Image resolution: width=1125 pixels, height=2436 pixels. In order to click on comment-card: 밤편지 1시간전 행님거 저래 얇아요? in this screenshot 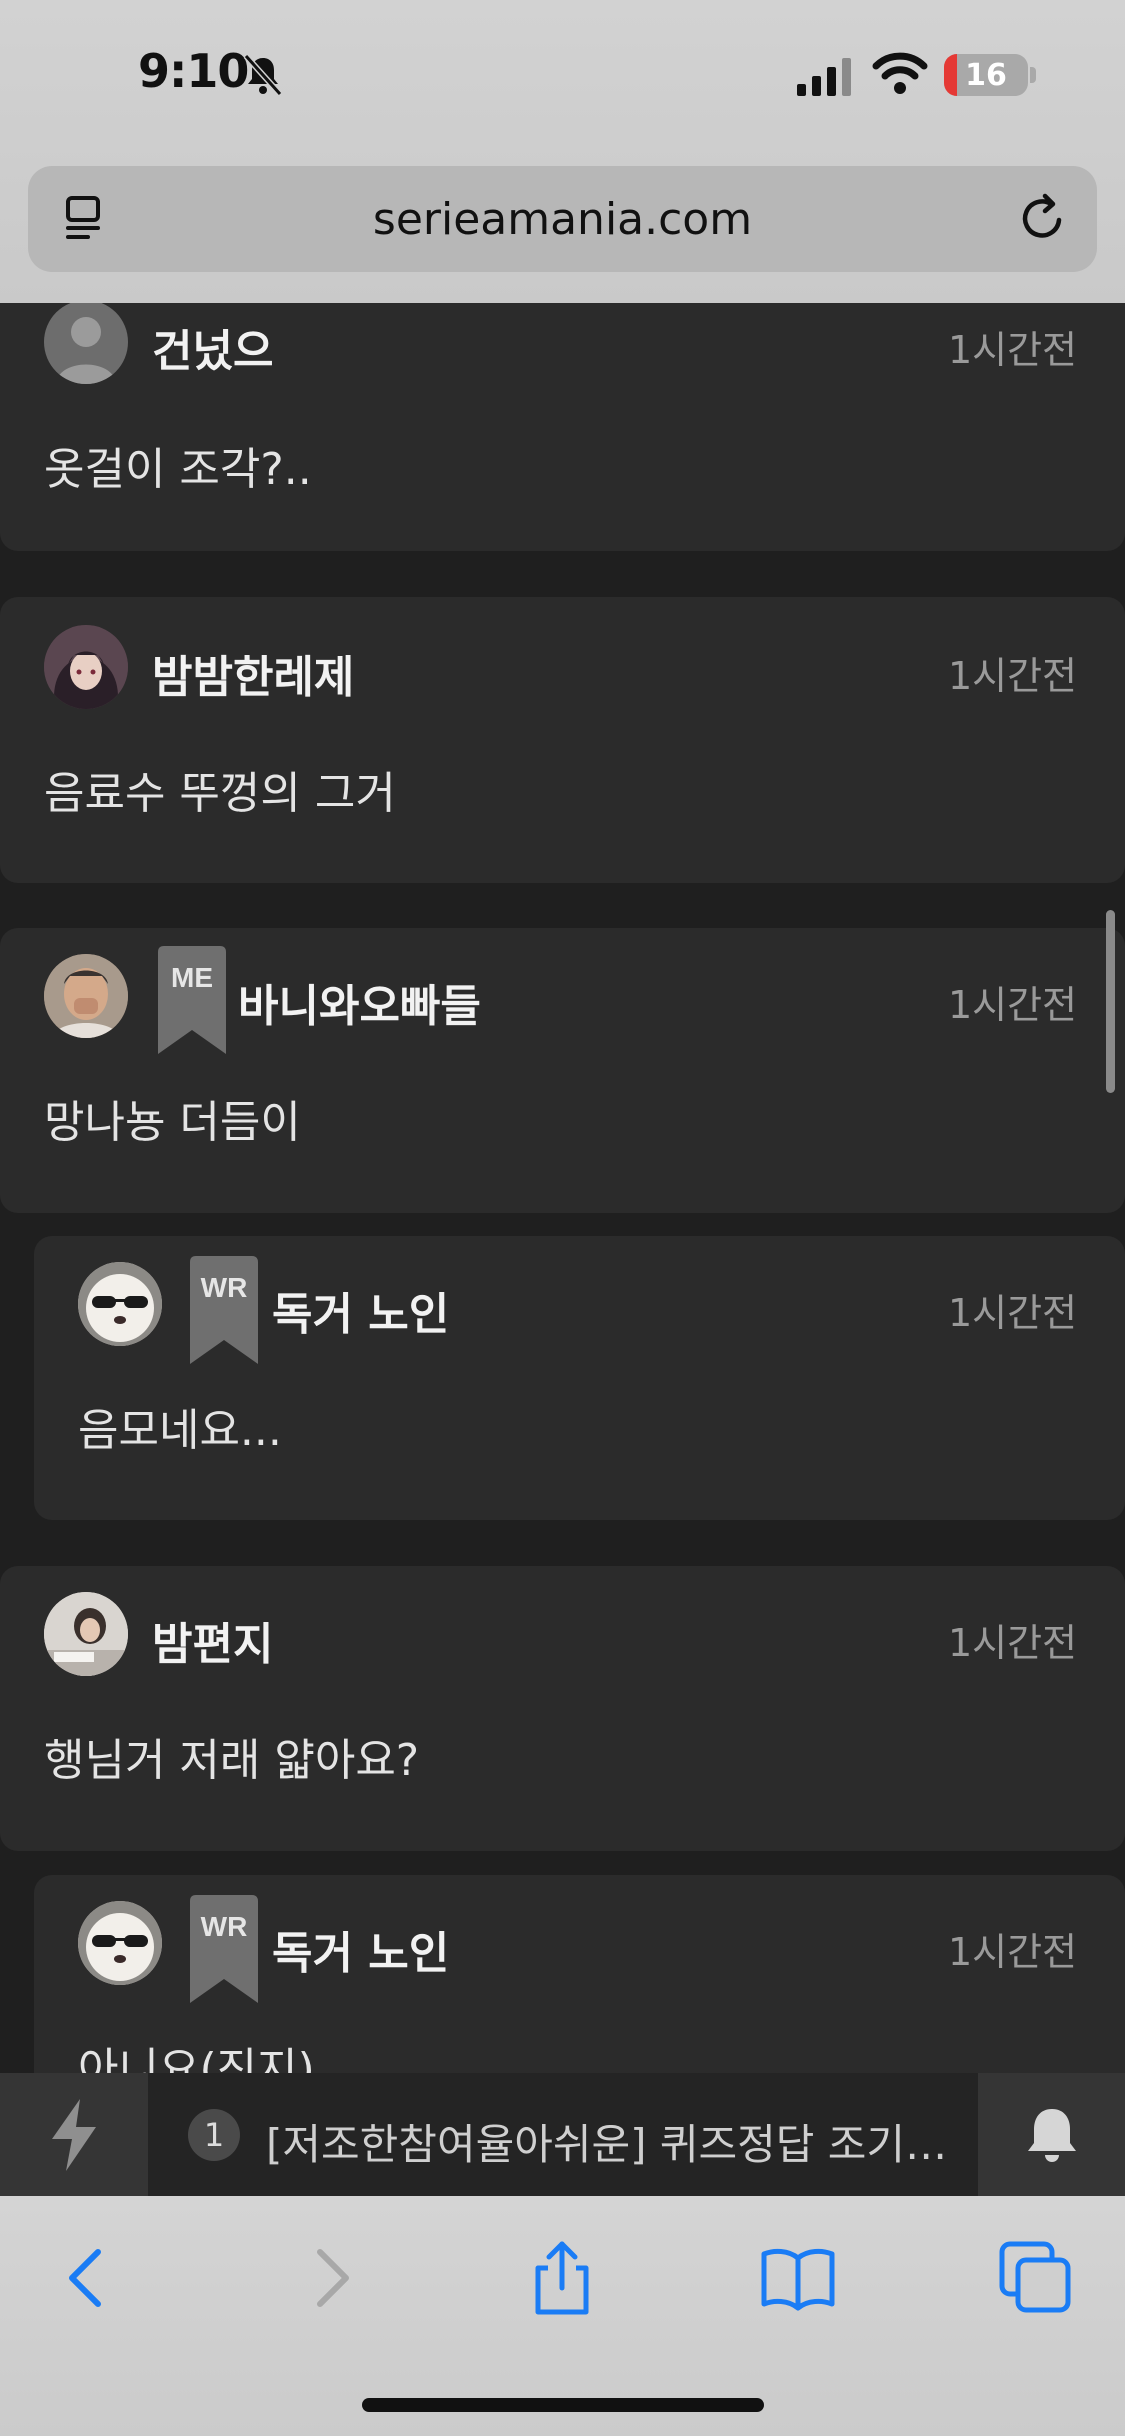, I will do `click(562, 1708)`.